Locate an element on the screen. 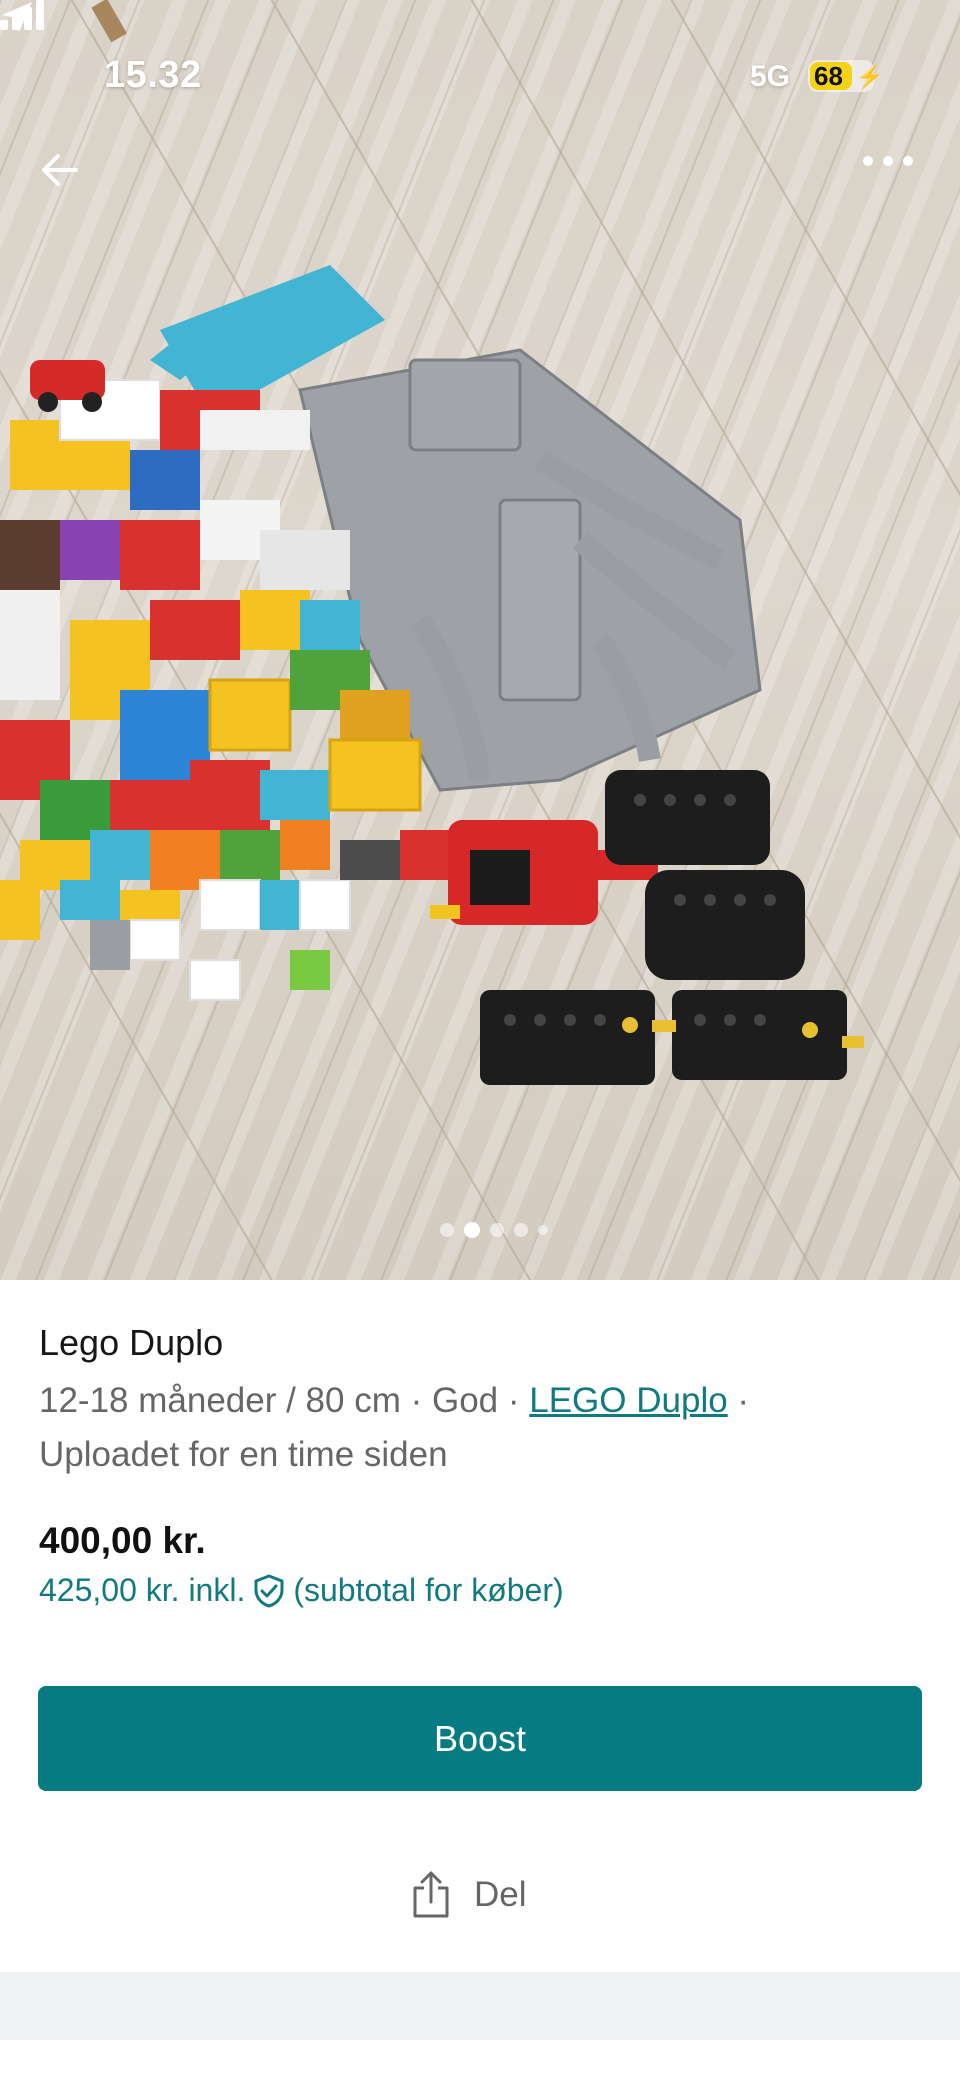 This screenshot has width=960, height=2087. item-size: 12-18 måneder / 80 cm is located at coordinates (220, 1400).